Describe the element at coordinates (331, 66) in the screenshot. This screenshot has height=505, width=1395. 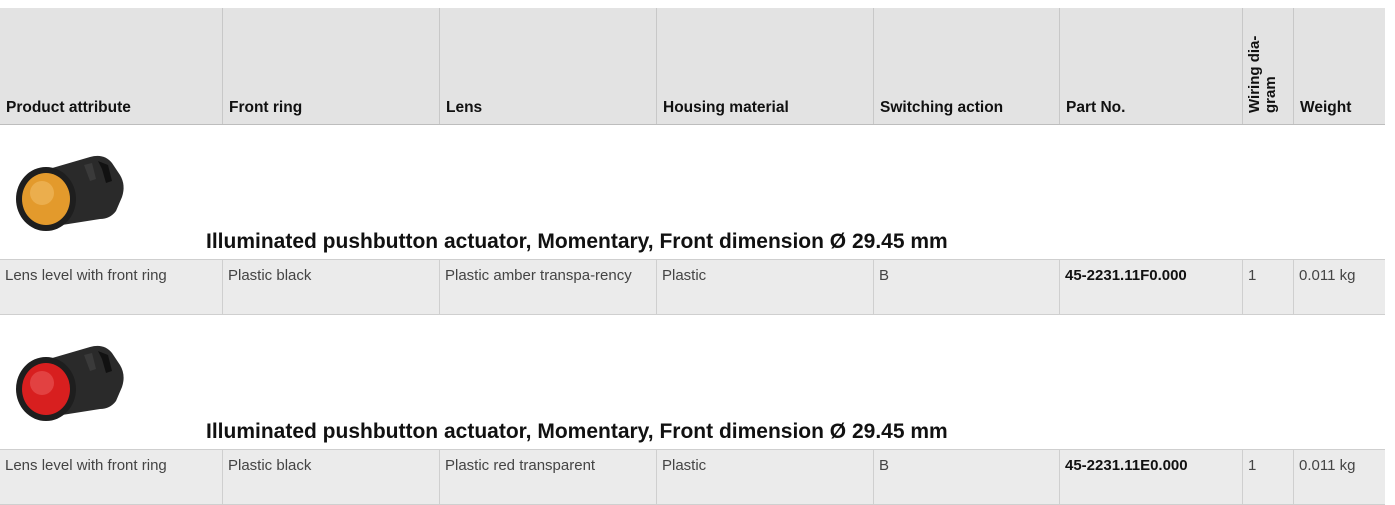
I see `header-front-ring: Front ring` at that location.